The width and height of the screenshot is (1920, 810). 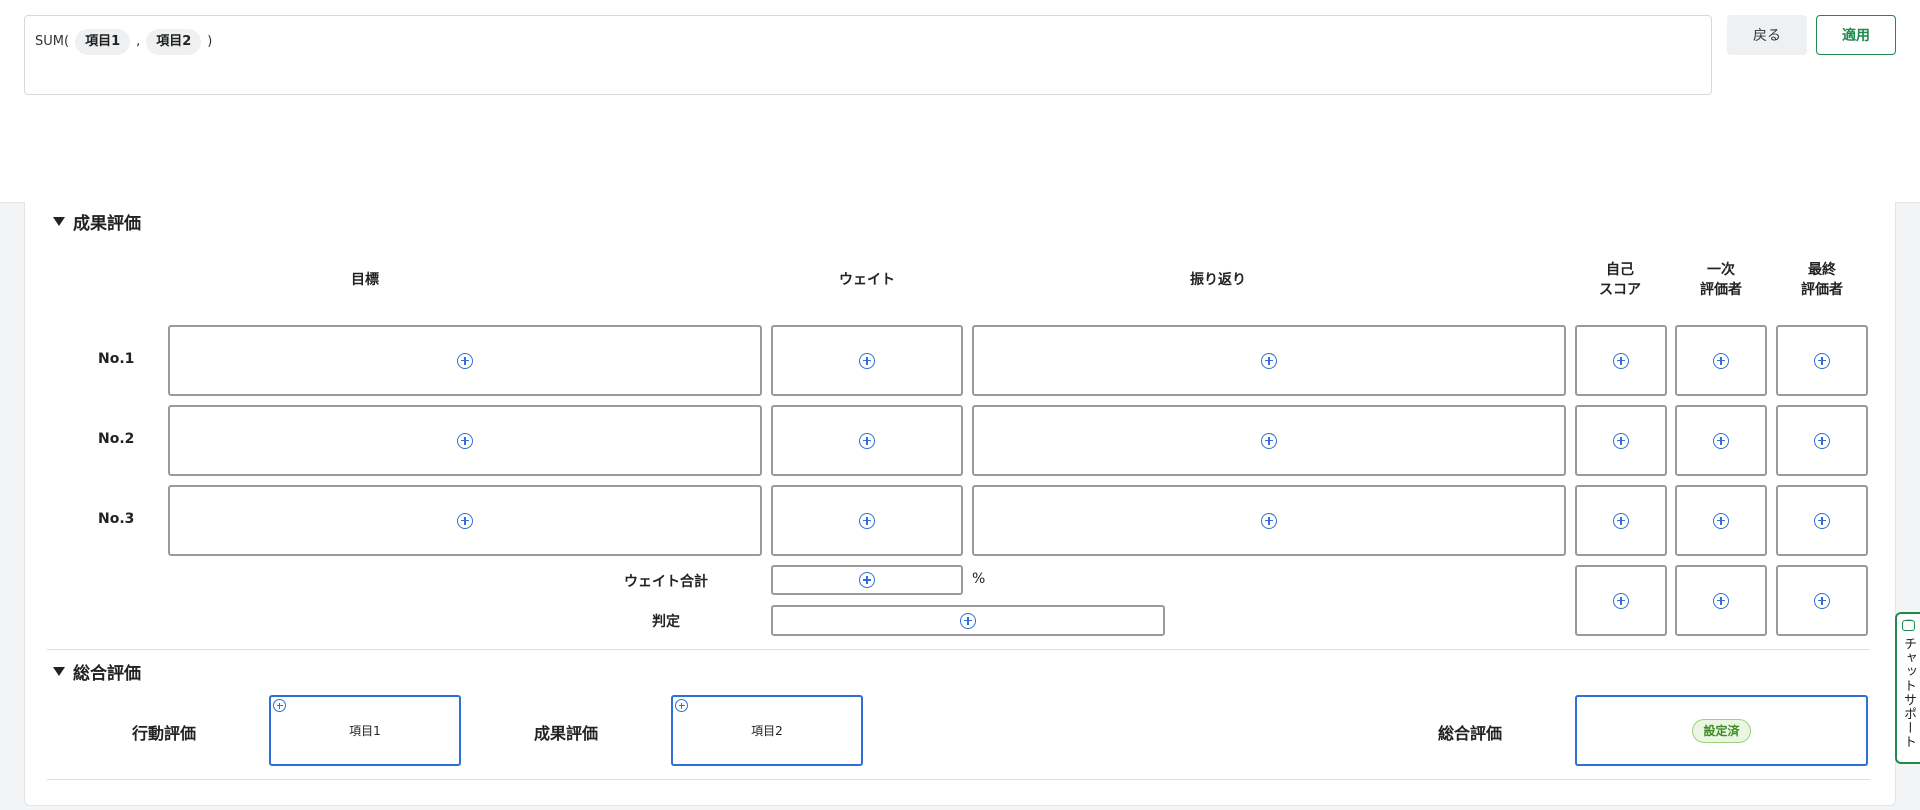 What do you see at coordinates (566, 733) in the screenshot?
I see `results-evaluation-label: 成果評価` at bounding box center [566, 733].